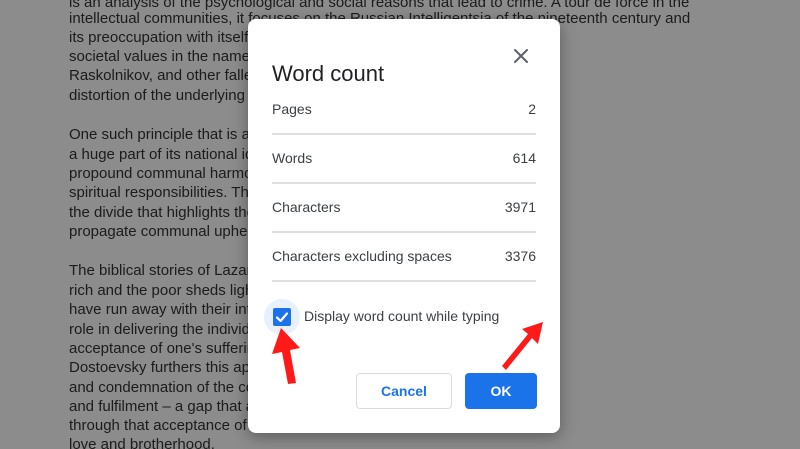 Image resolution: width=800 pixels, height=449 pixels. What do you see at coordinates (292, 158) in the screenshot?
I see `stat-label: Words` at bounding box center [292, 158].